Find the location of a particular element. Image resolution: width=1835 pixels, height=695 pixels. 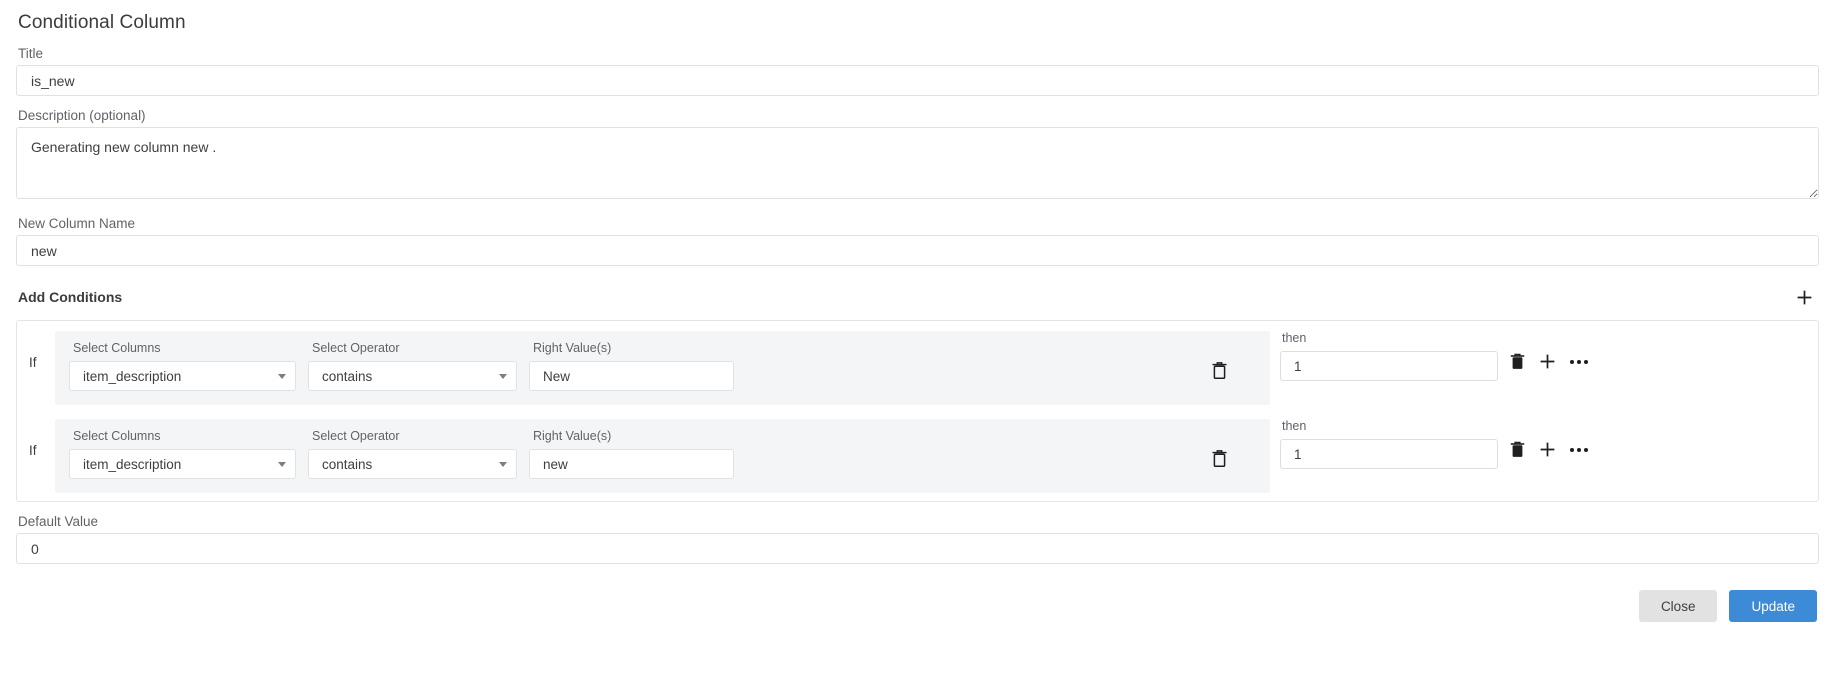

add-condition-button is located at coordinates (1804, 297).